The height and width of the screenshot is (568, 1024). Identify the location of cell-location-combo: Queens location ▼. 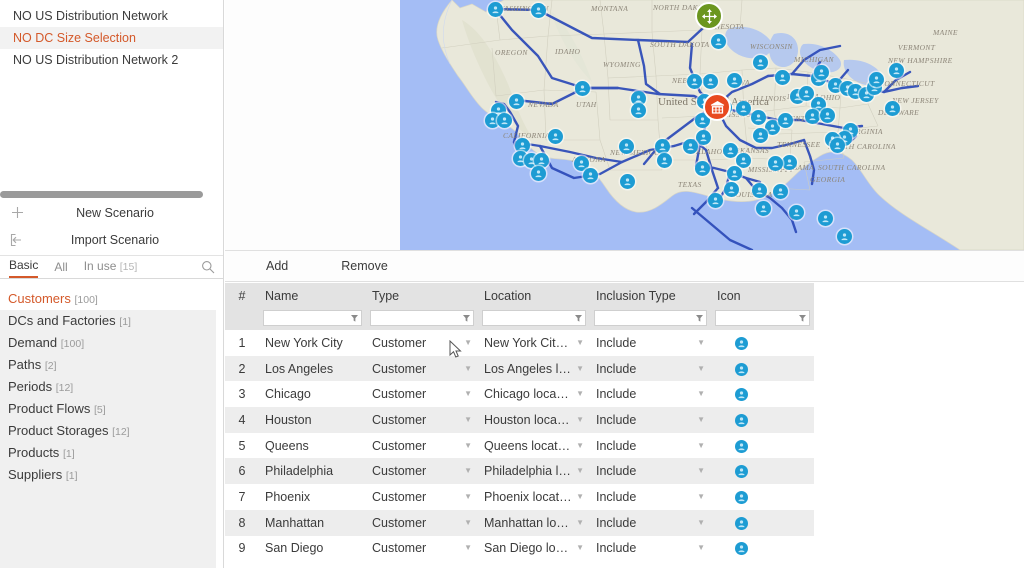
(537, 446).